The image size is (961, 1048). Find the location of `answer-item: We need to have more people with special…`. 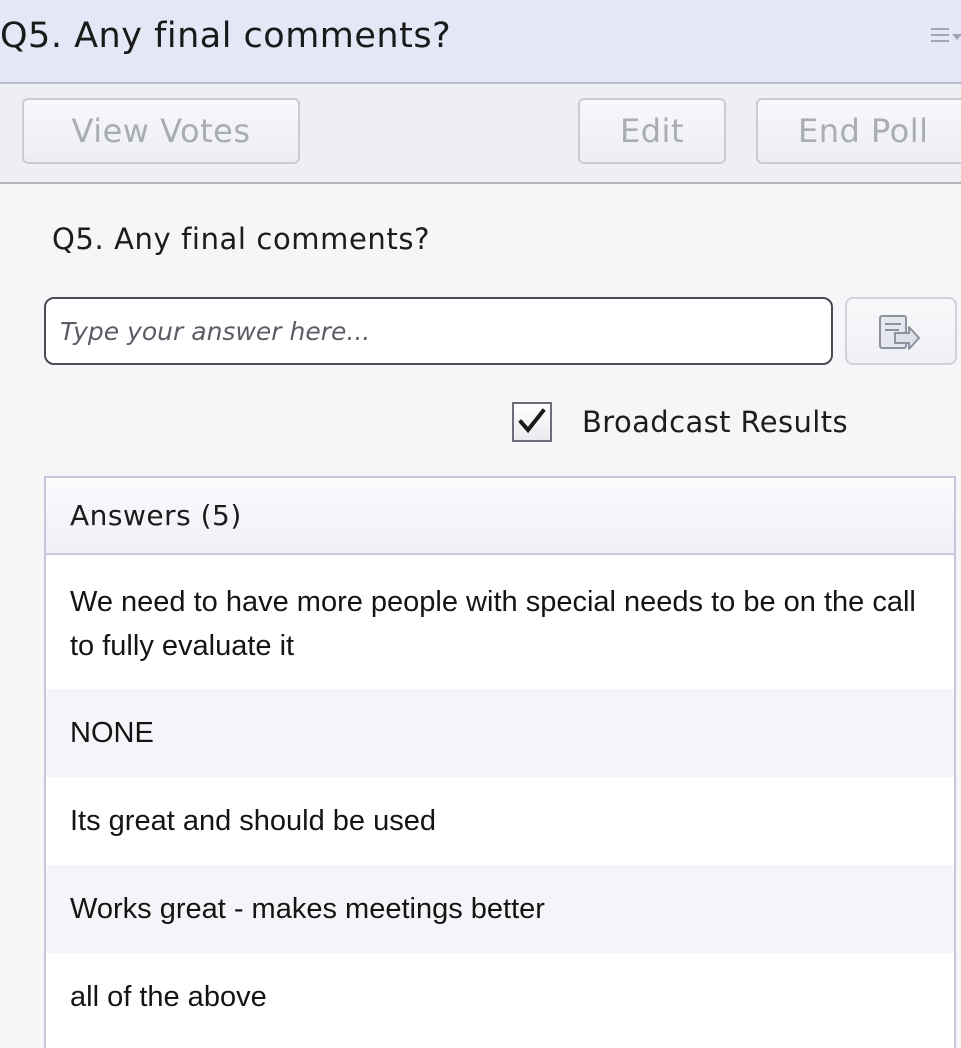

answer-item: We need to have more people with special… is located at coordinates (500, 622).